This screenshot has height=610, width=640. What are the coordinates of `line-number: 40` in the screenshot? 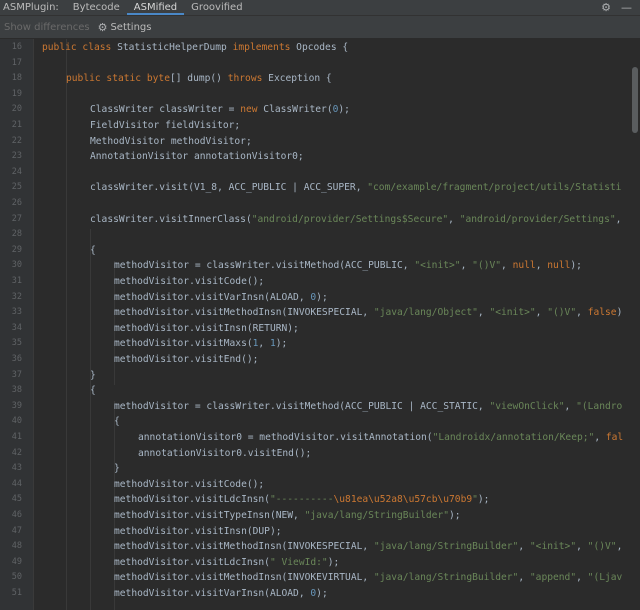 It's located at (16, 421).